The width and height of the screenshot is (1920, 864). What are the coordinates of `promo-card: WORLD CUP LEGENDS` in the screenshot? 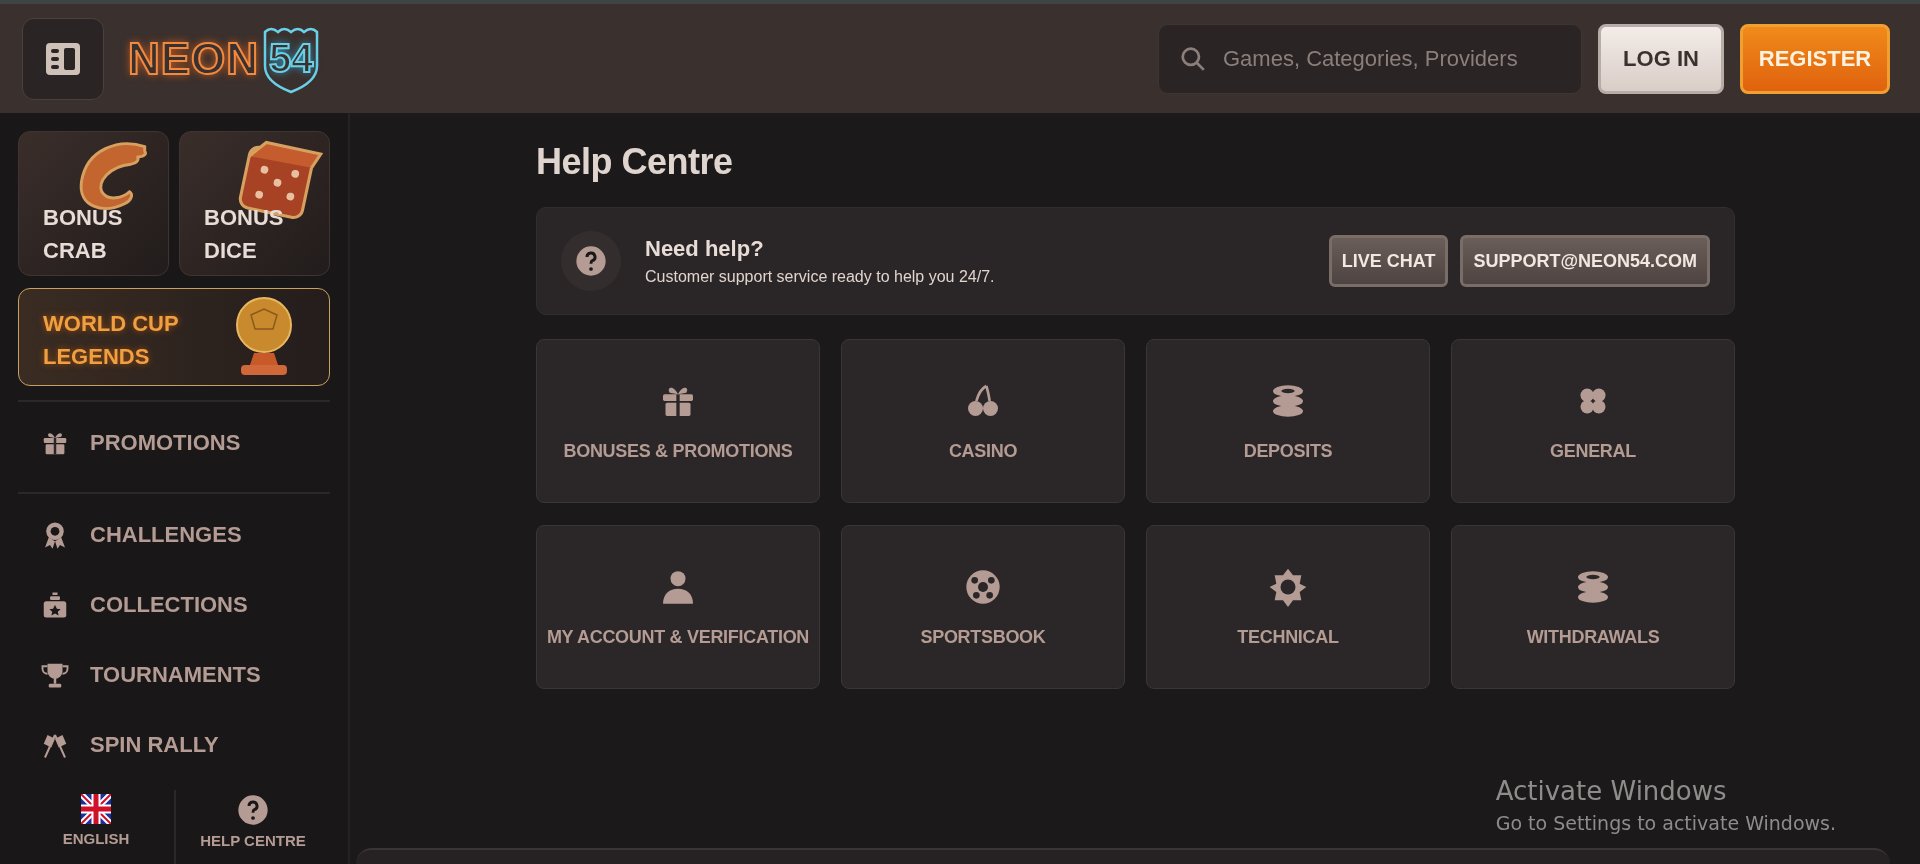 It's located at (174, 337).